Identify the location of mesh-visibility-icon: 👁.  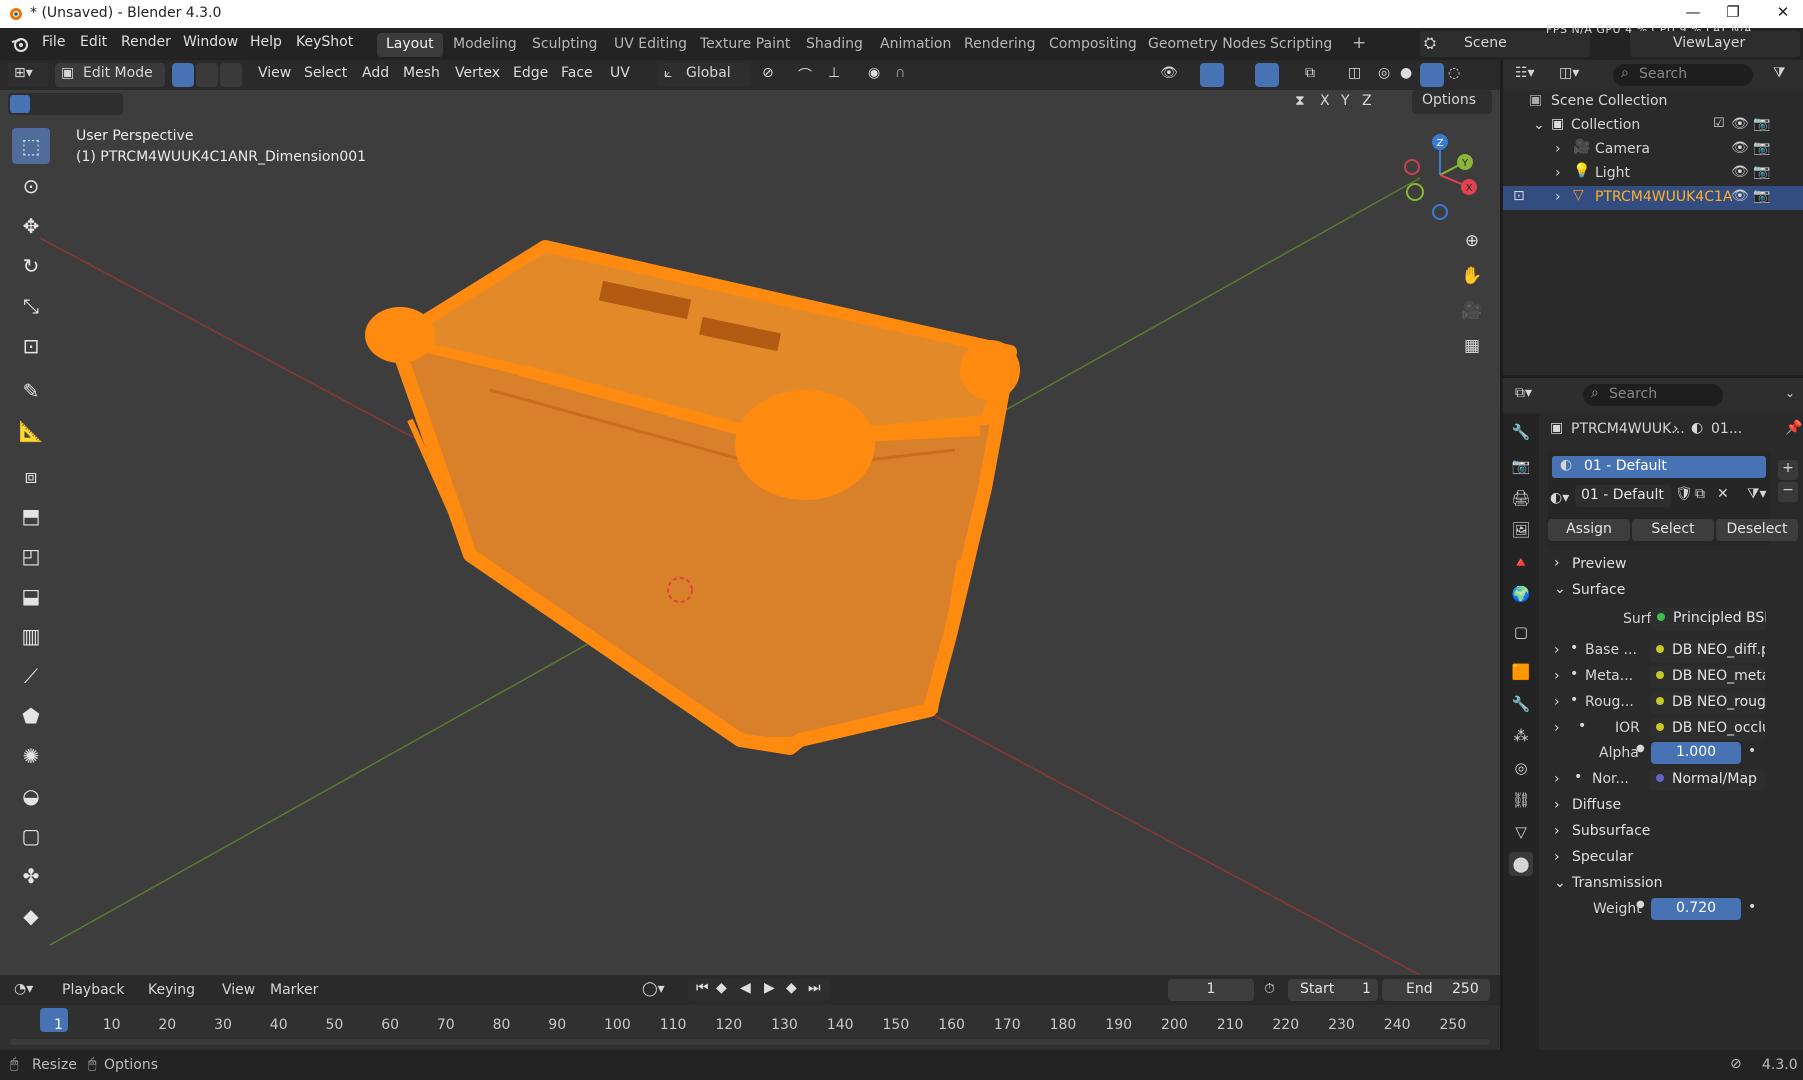
(1740, 196).